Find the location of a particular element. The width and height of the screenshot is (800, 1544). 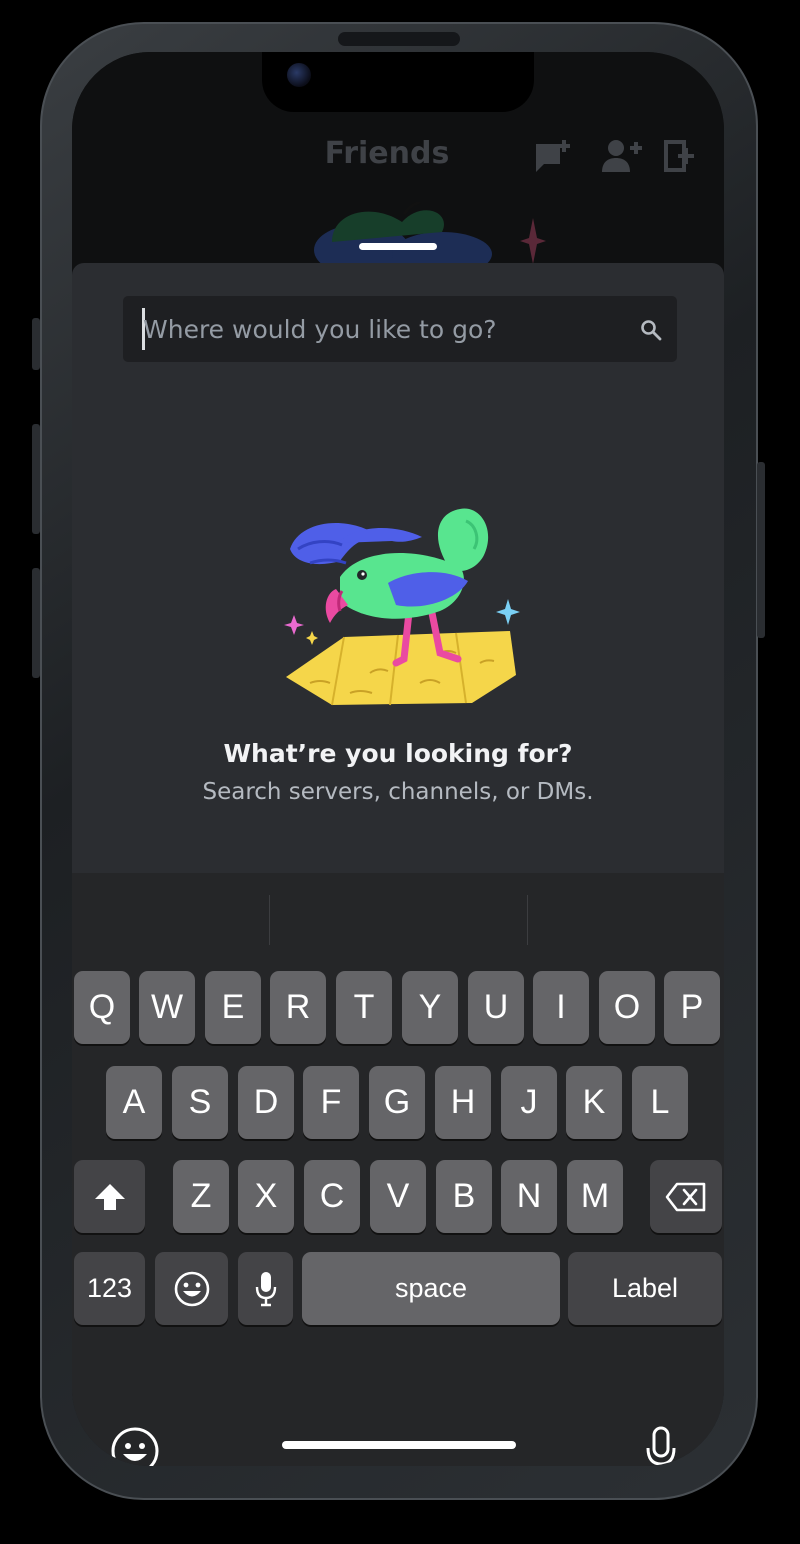

dictation-key is located at coordinates (265, 1288).